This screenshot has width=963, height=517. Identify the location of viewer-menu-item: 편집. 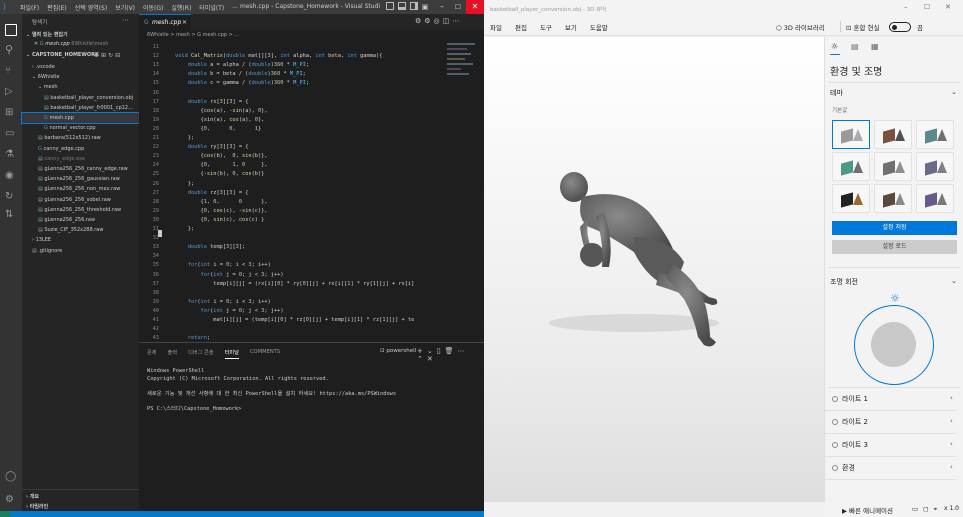
(521, 27).